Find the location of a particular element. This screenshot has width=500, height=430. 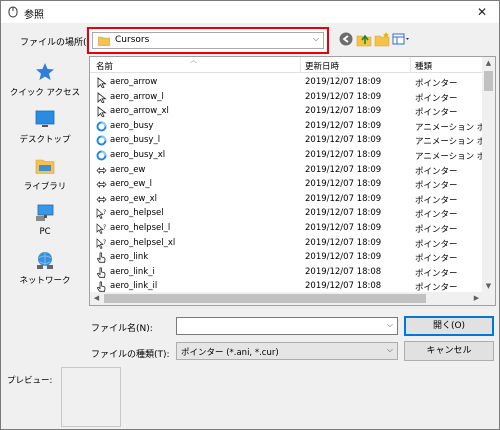

view-menu-icon is located at coordinates (402, 39).